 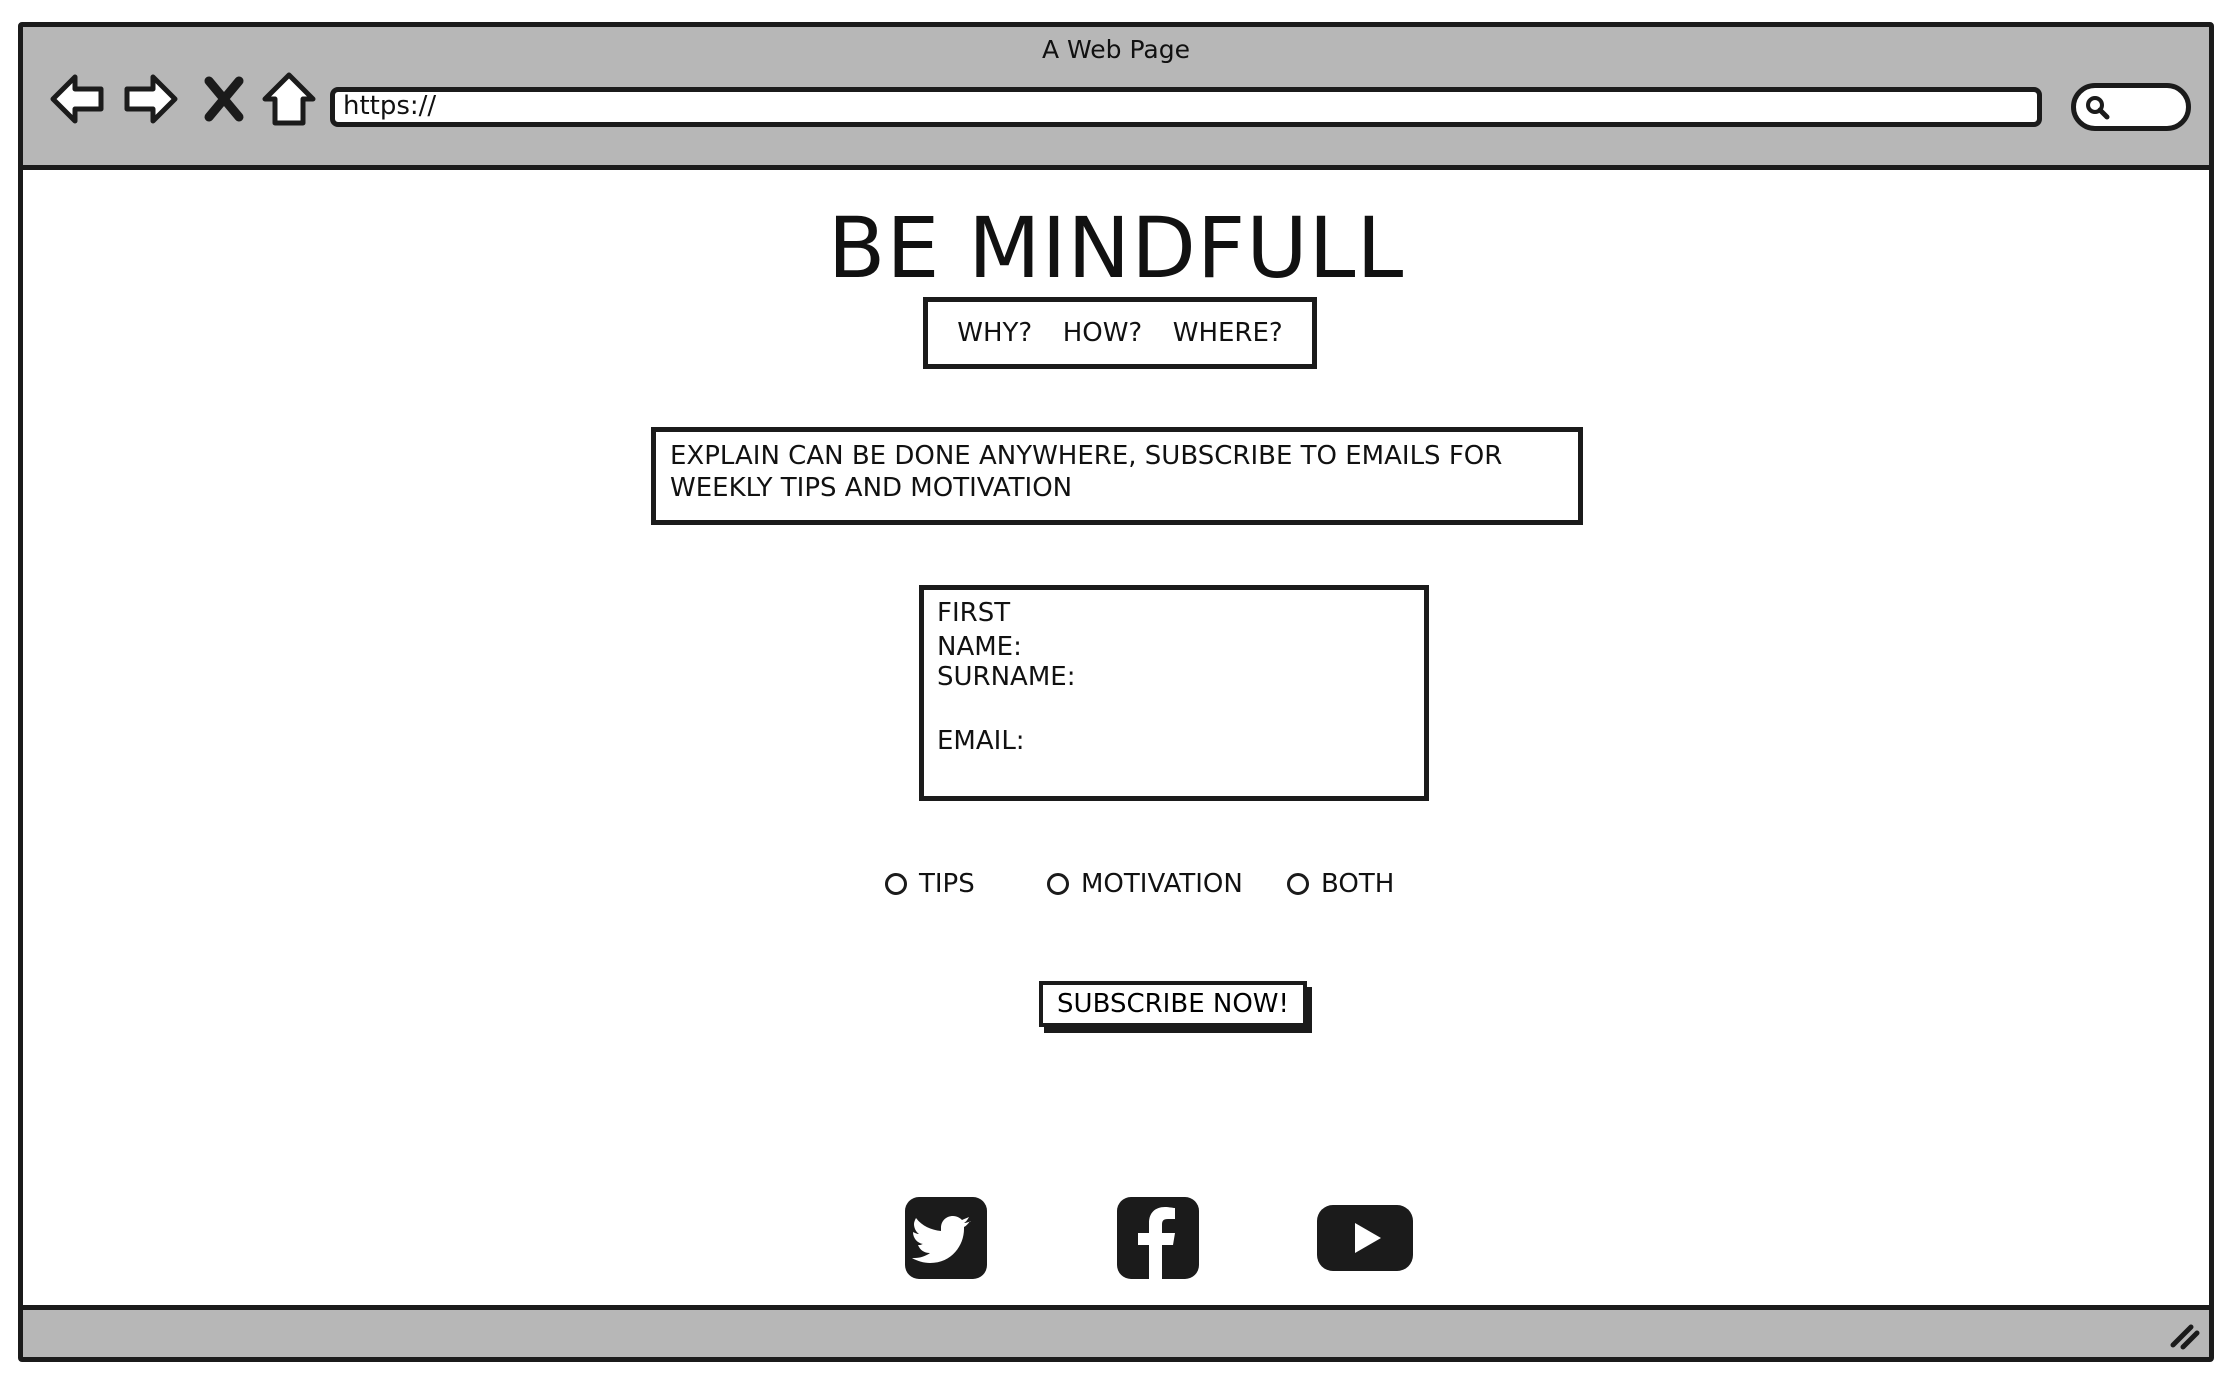 I want to click on browser-toolbar: A Web Page https://, so click(x=1116, y=98).